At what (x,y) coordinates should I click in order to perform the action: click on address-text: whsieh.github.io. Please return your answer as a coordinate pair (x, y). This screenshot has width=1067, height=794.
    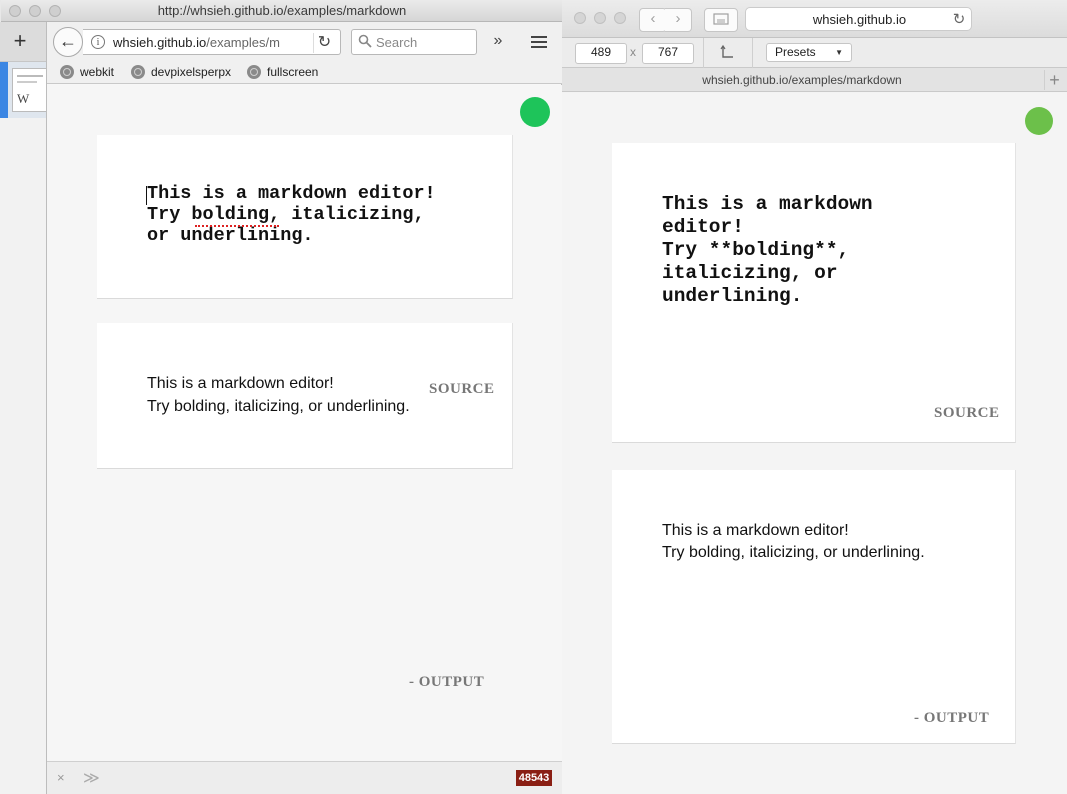
    Looking at the image, I should click on (859, 19).